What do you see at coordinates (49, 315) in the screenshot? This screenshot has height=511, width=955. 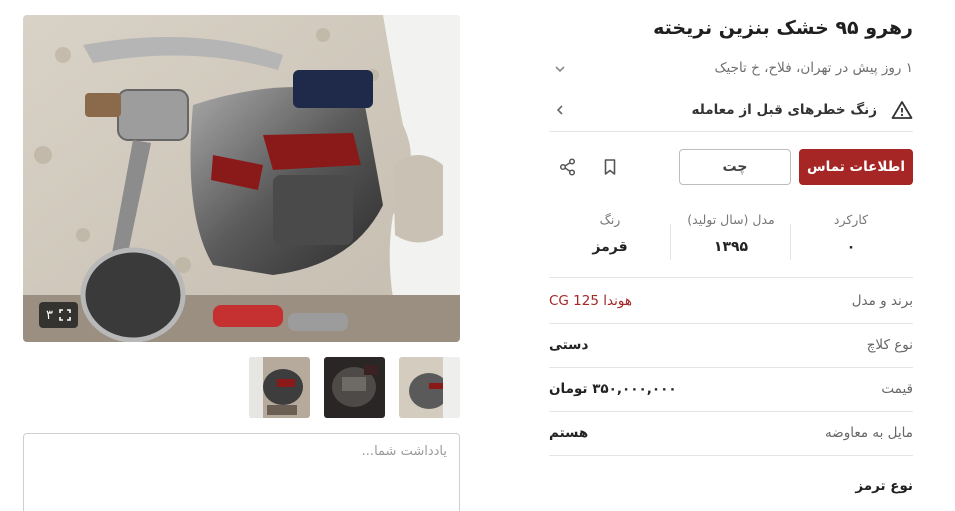 I see `photo-count: ۳` at bounding box center [49, 315].